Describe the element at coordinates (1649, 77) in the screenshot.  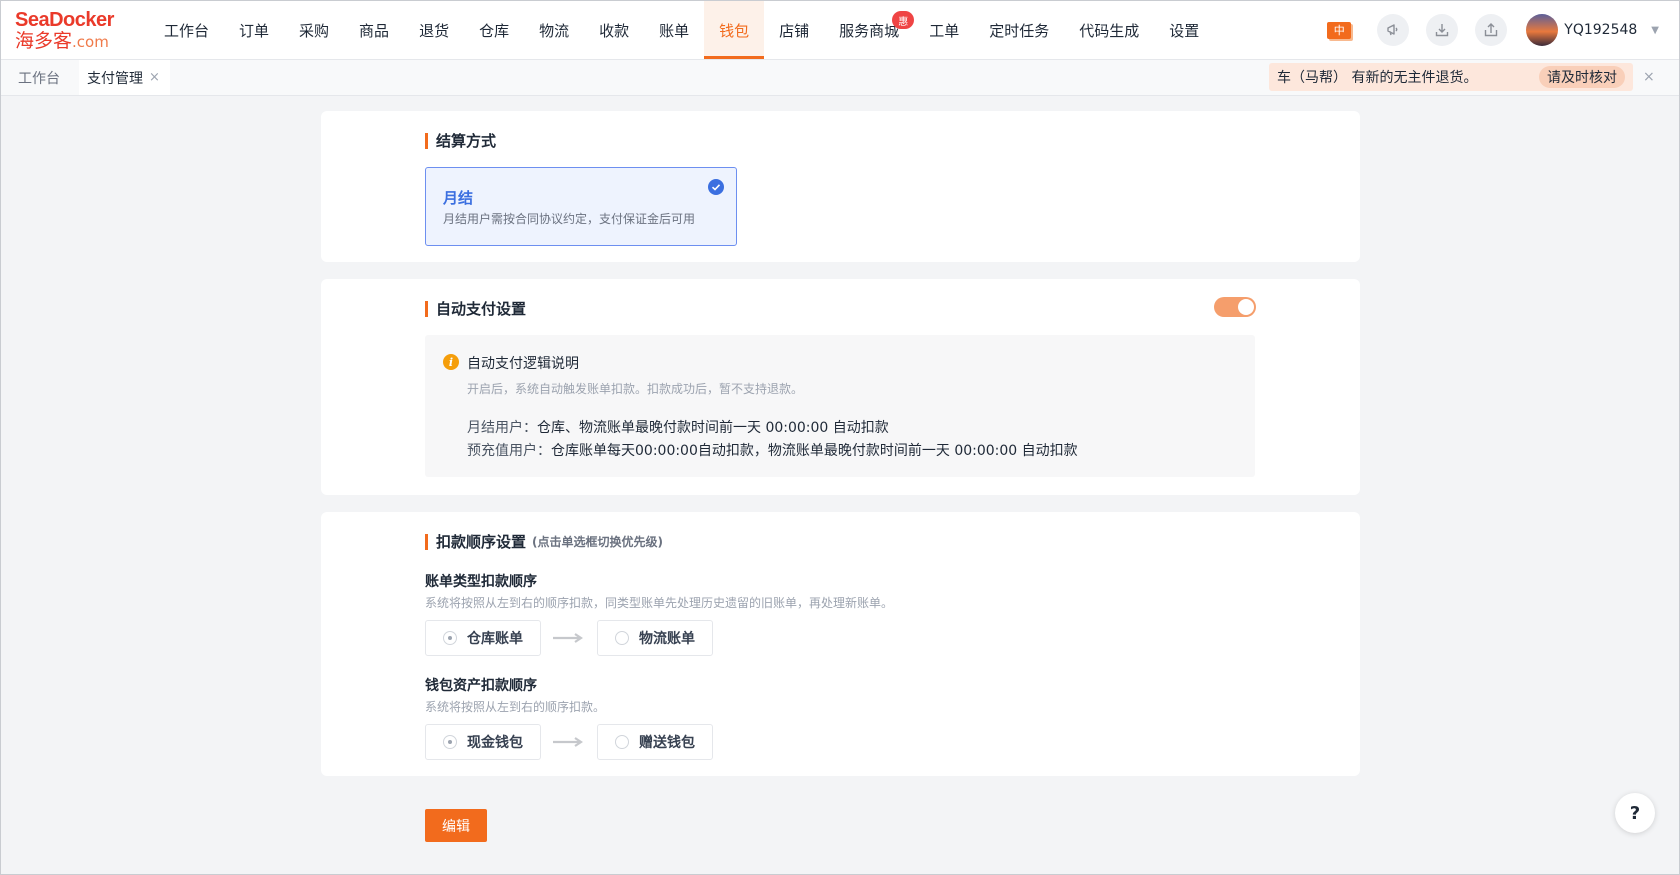
I see `notice-close-icon: ×` at that location.